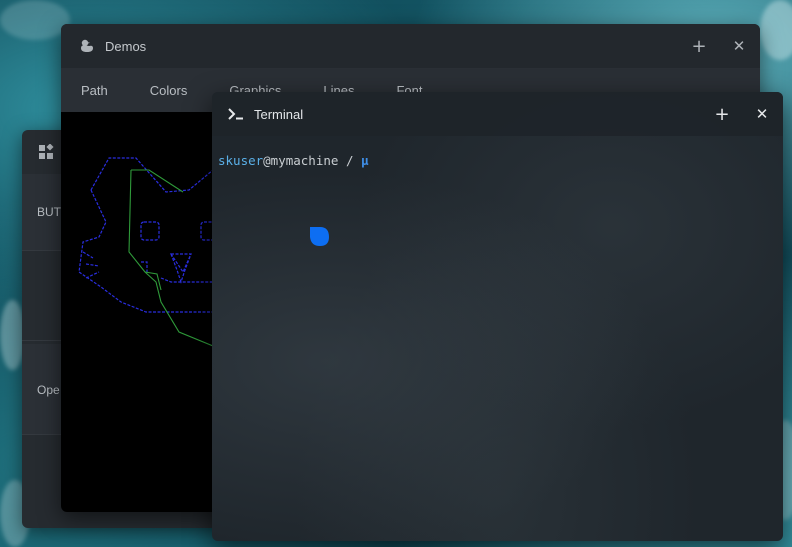 This screenshot has height=547, width=792. I want to click on widgets-icon, so click(46, 151).